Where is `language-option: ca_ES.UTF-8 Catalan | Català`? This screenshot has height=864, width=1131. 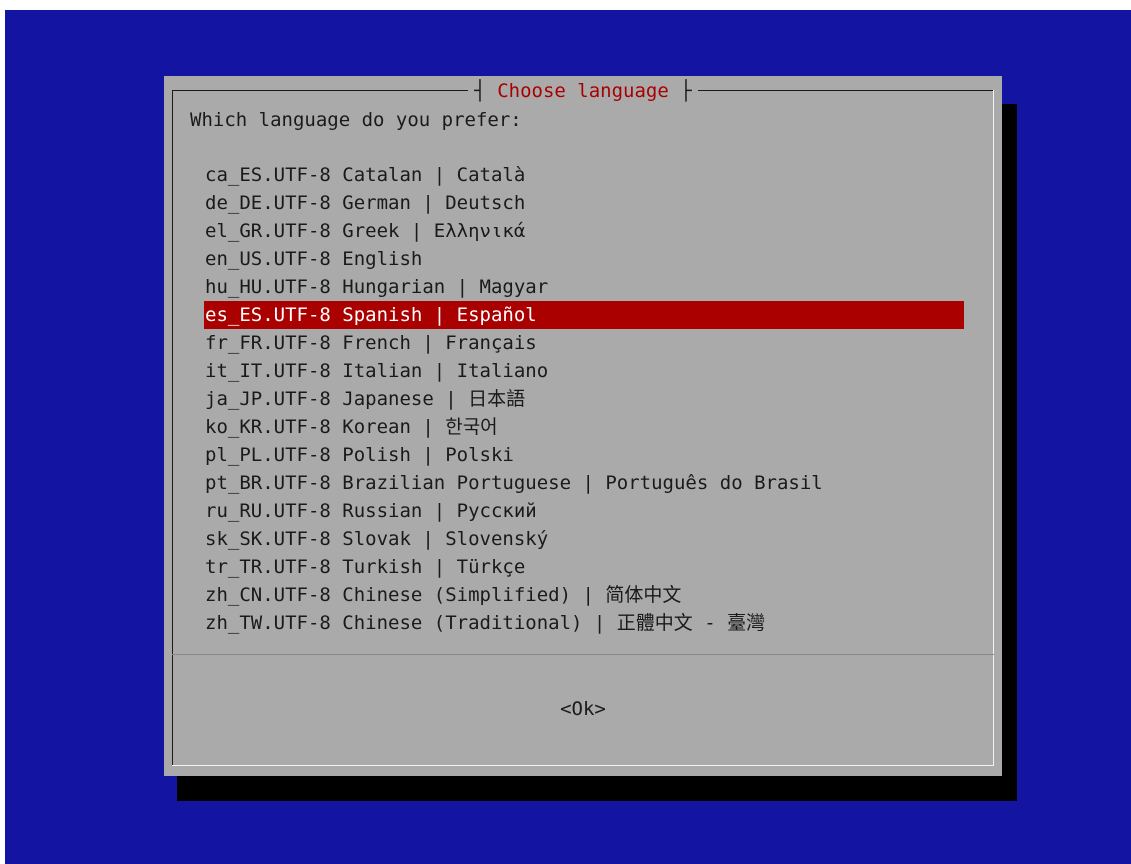
language-option: ca_ES.UTF-8 Catalan | Català is located at coordinates (584, 175).